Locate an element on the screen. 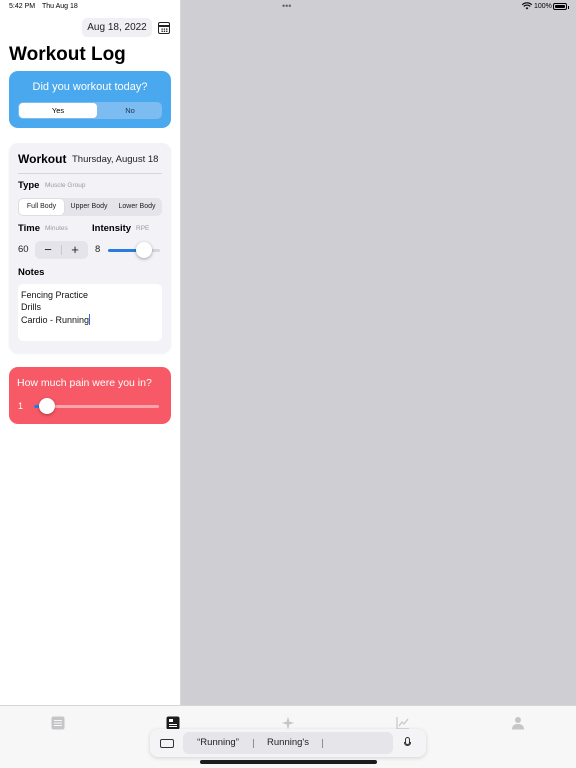  page-title: Workout Log is located at coordinates (67, 54).